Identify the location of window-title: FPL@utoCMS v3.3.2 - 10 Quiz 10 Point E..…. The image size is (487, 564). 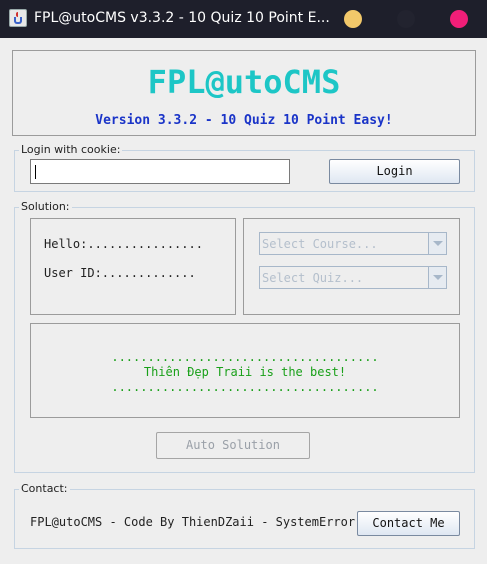
(182, 18).